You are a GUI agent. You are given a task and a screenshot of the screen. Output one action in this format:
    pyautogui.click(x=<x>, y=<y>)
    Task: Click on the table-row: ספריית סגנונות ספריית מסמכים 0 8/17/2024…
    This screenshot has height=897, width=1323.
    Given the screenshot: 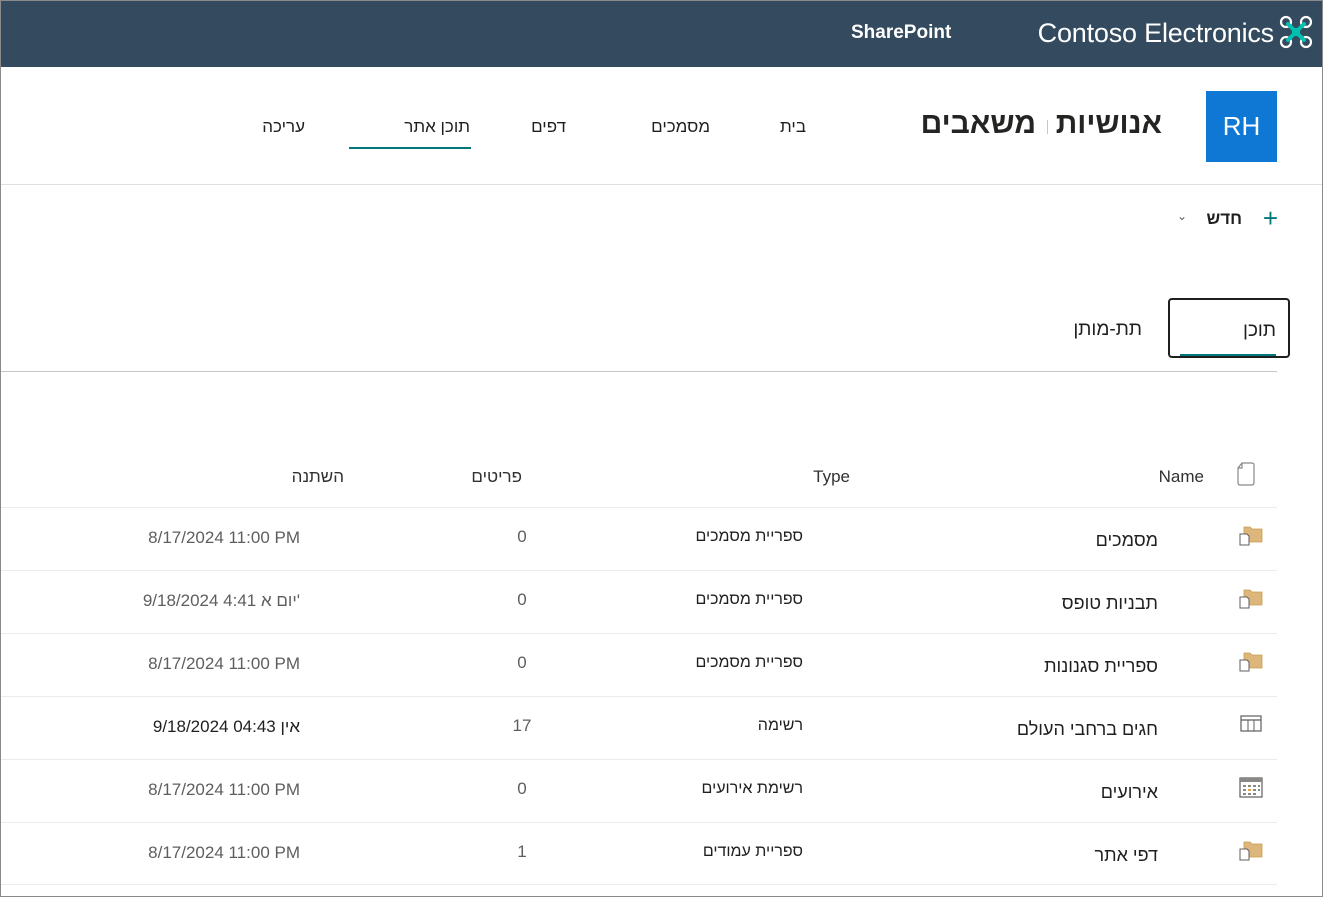 What is the action you would take?
    pyautogui.click(x=639, y=664)
    